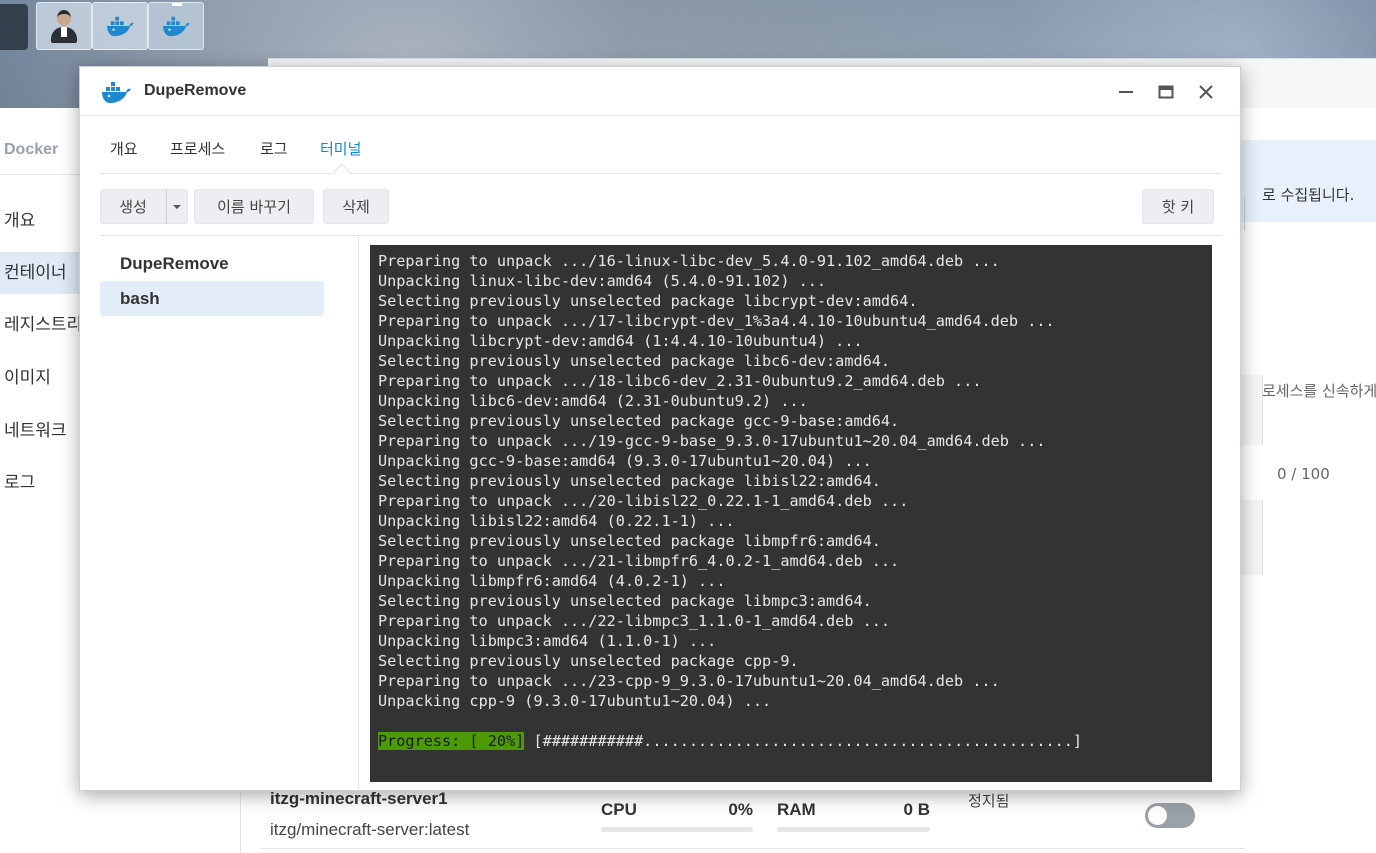 The height and width of the screenshot is (853, 1376). I want to click on background-panel-edge, so click(1252, 410).